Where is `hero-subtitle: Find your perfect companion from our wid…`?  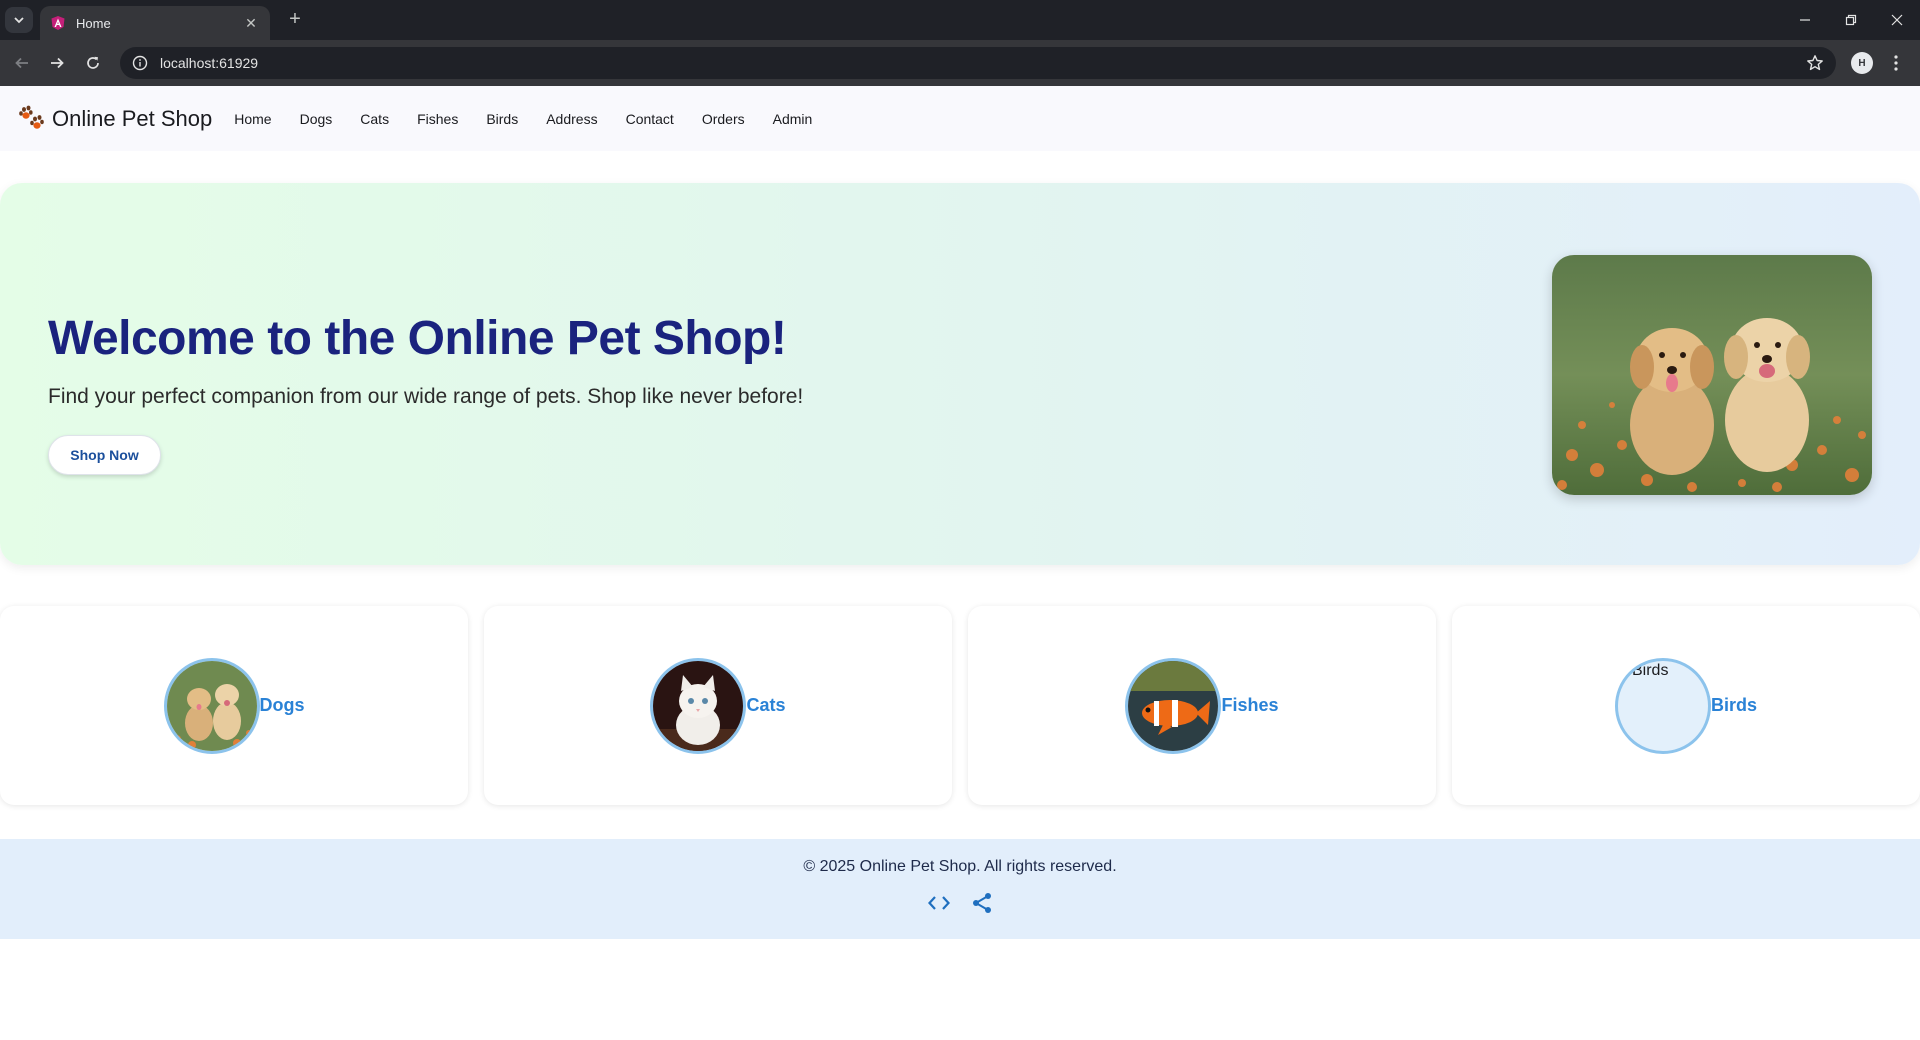 hero-subtitle: Find your perfect companion from our wid… is located at coordinates (426, 396).